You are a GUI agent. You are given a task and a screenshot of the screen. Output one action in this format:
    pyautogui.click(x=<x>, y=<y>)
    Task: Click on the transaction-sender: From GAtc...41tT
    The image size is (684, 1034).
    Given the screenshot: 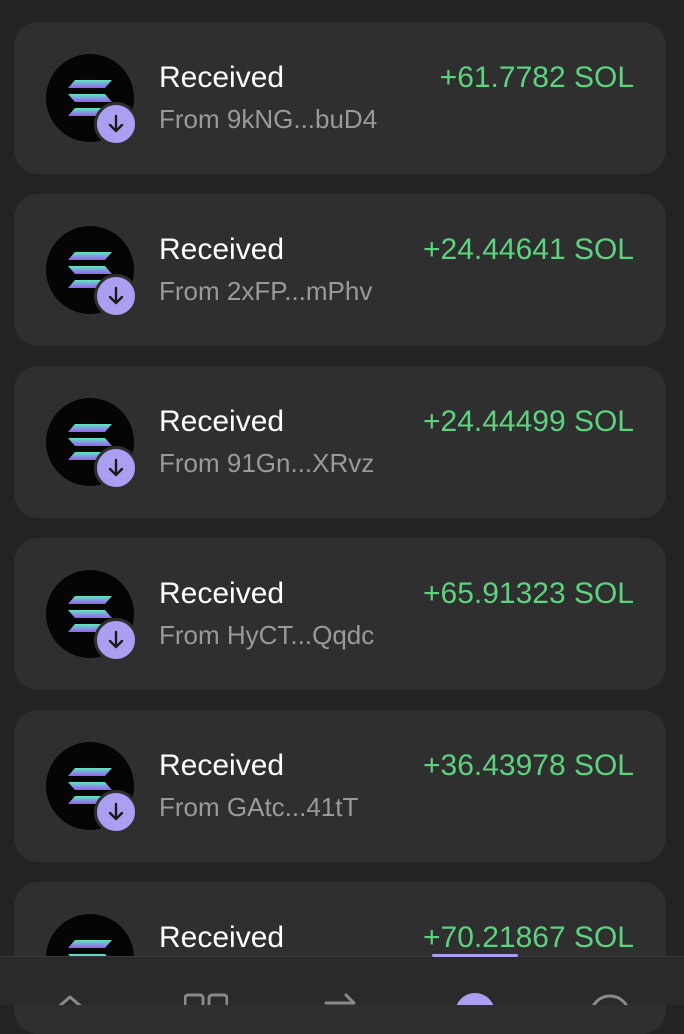 What is the action you would take?
    pyautogui.click(x=259, y=807)
    